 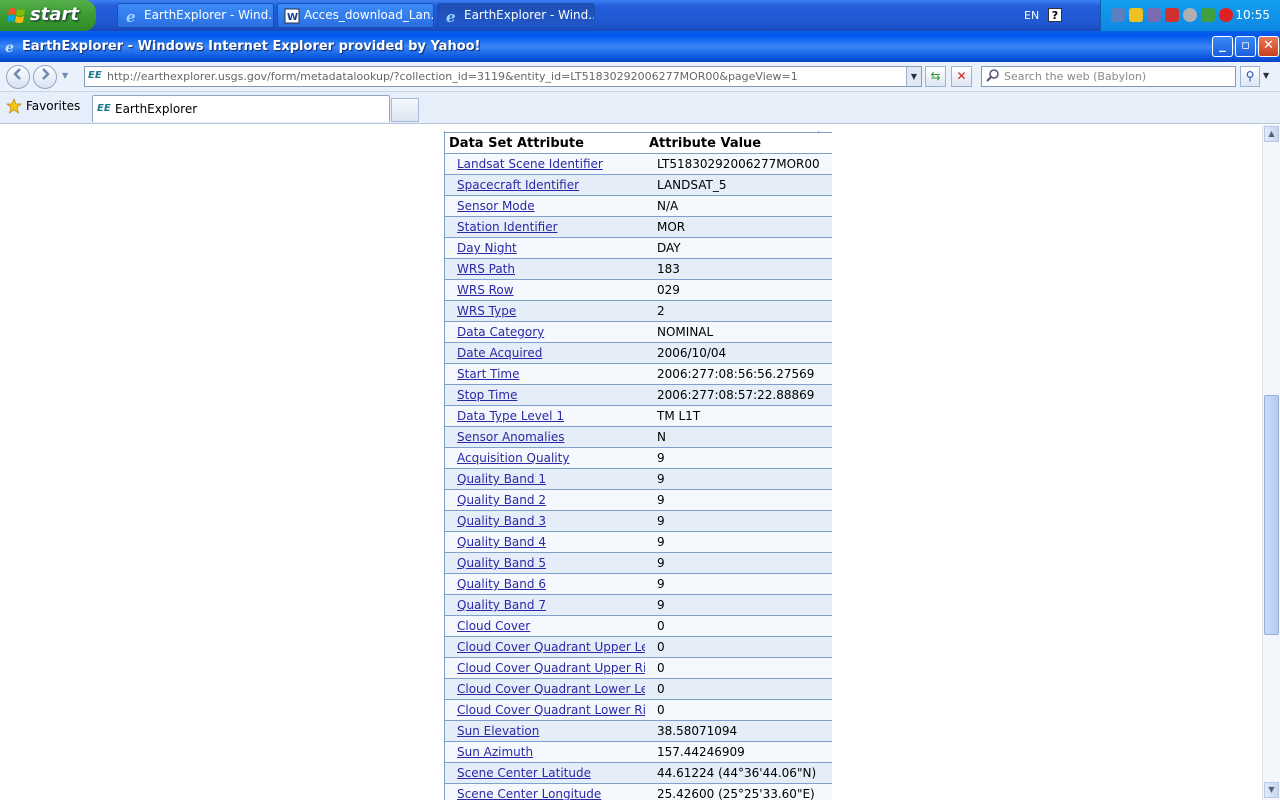 I want to click on minimize-button: _, so click(x=1222, y=46).